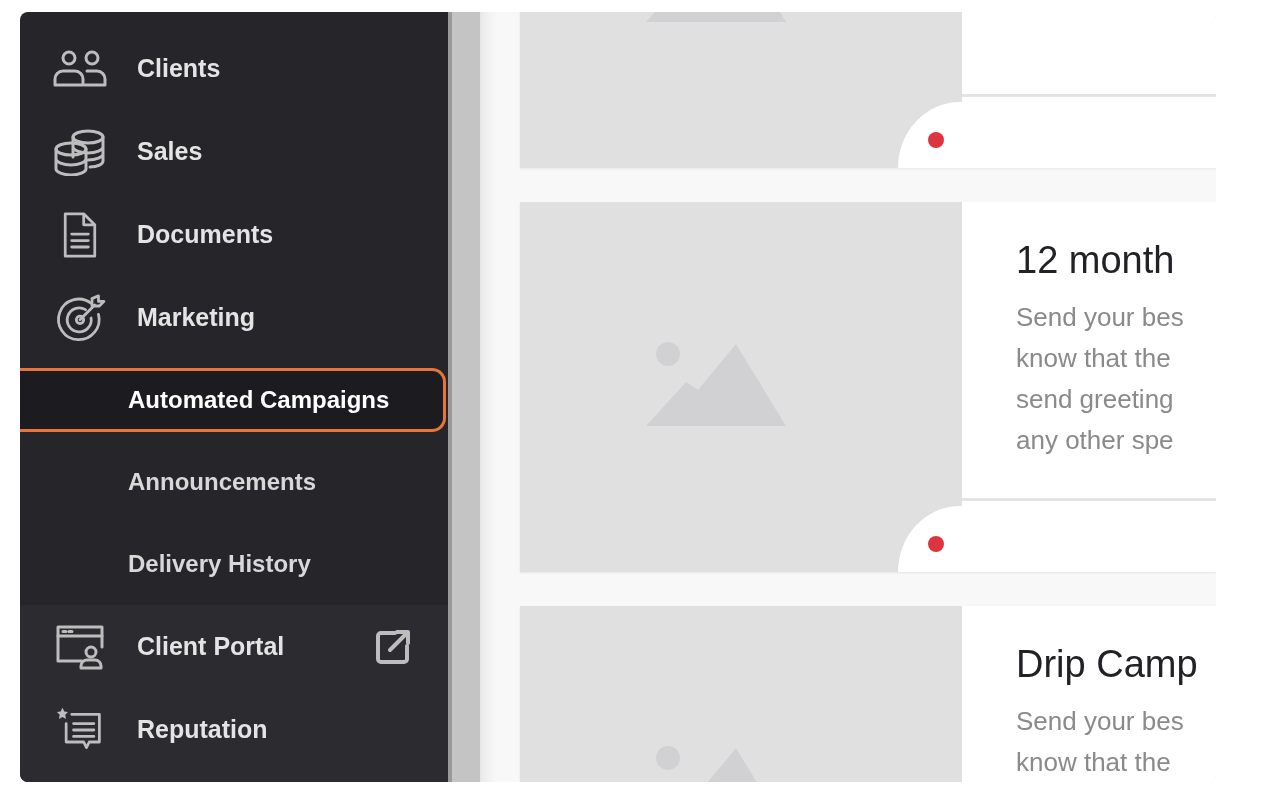  Describe the element at coordinates (1095, 440) in the screenshot. I see `campaign-description: any other spe` at that location.